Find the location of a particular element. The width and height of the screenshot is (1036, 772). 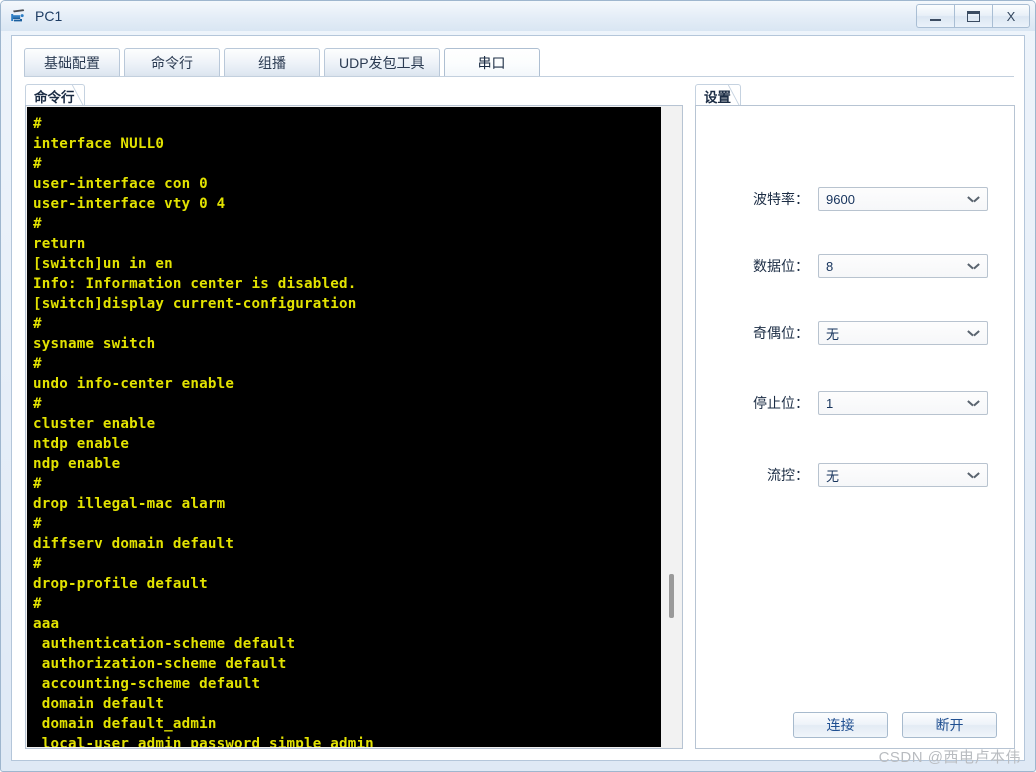

settings-tab-slant is located at coordinates (750, 95).